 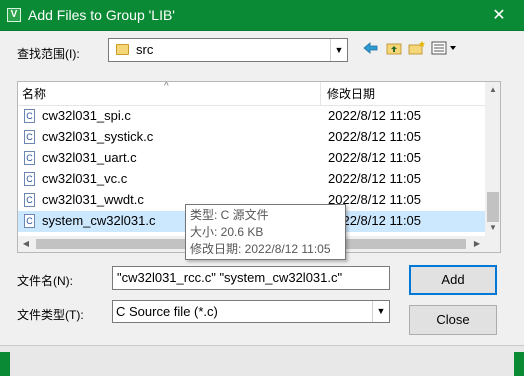 What do you see at coordinates (86, 115) in the screenshot?
I see `file-name: cw32l031_spi.c` at bounding box center [86, 115].